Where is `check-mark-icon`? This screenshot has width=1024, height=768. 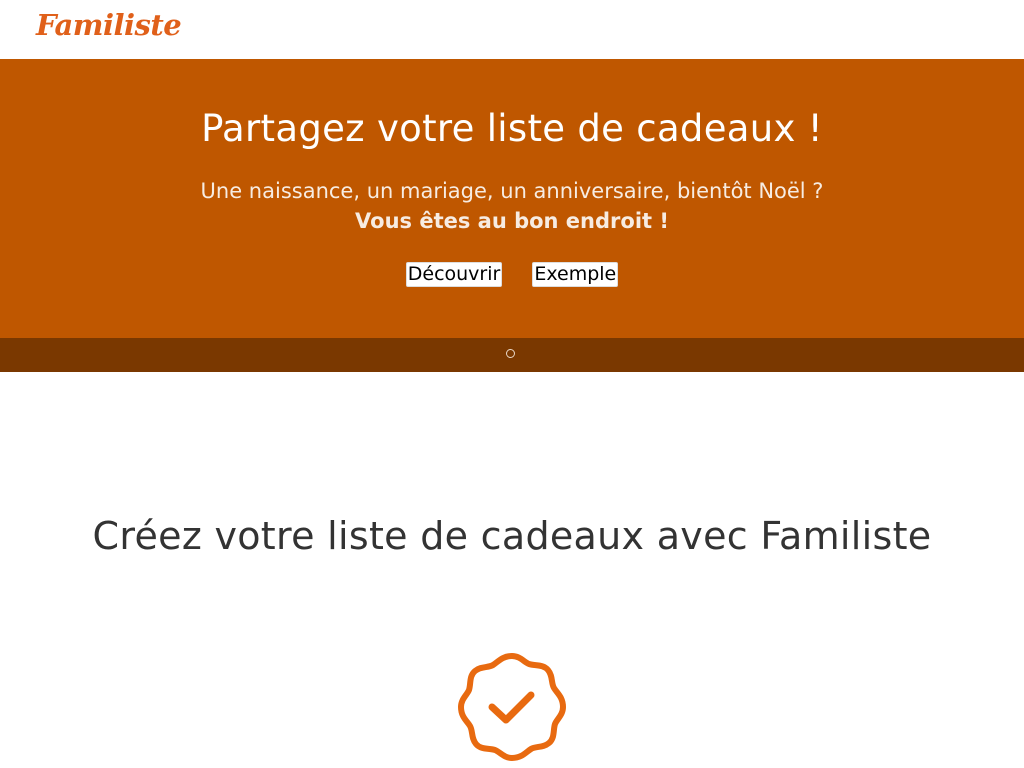 check-mark-icon is located at coordinates (511, 707).